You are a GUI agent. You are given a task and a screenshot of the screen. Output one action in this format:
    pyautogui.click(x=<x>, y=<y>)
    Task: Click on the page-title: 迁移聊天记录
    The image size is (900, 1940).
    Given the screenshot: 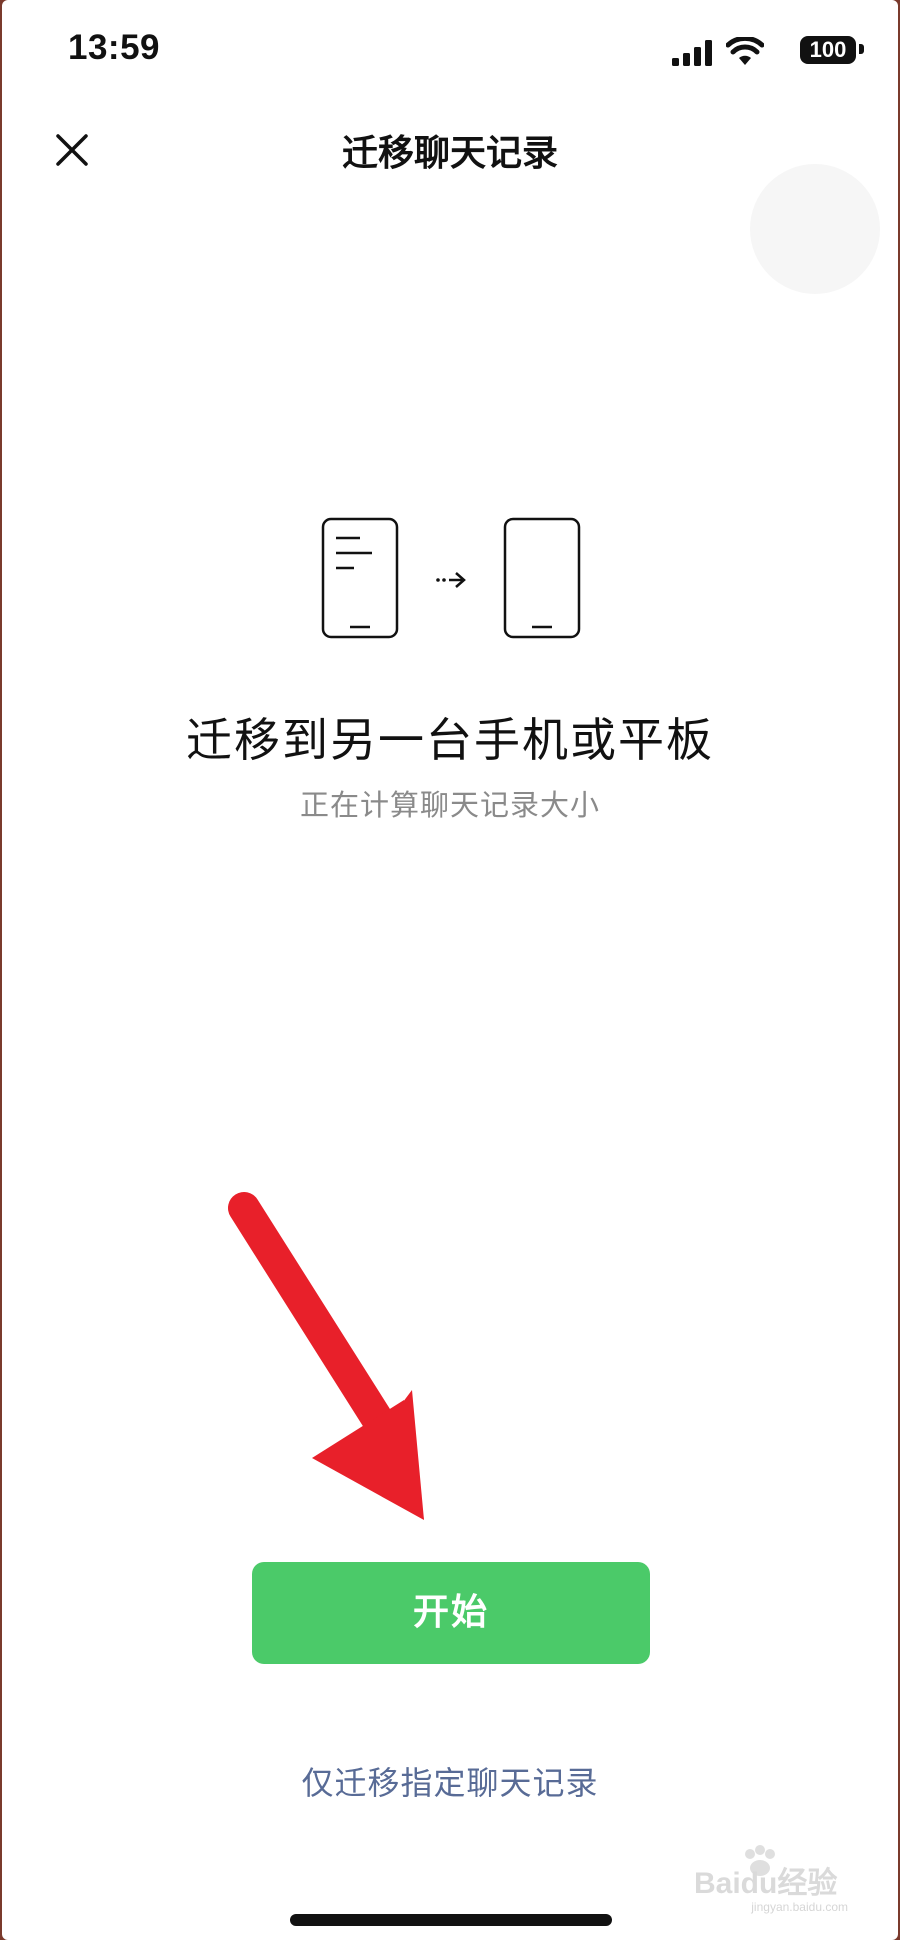 What is the action you would take?
    pyautogui.click(x=449, y=153)
    